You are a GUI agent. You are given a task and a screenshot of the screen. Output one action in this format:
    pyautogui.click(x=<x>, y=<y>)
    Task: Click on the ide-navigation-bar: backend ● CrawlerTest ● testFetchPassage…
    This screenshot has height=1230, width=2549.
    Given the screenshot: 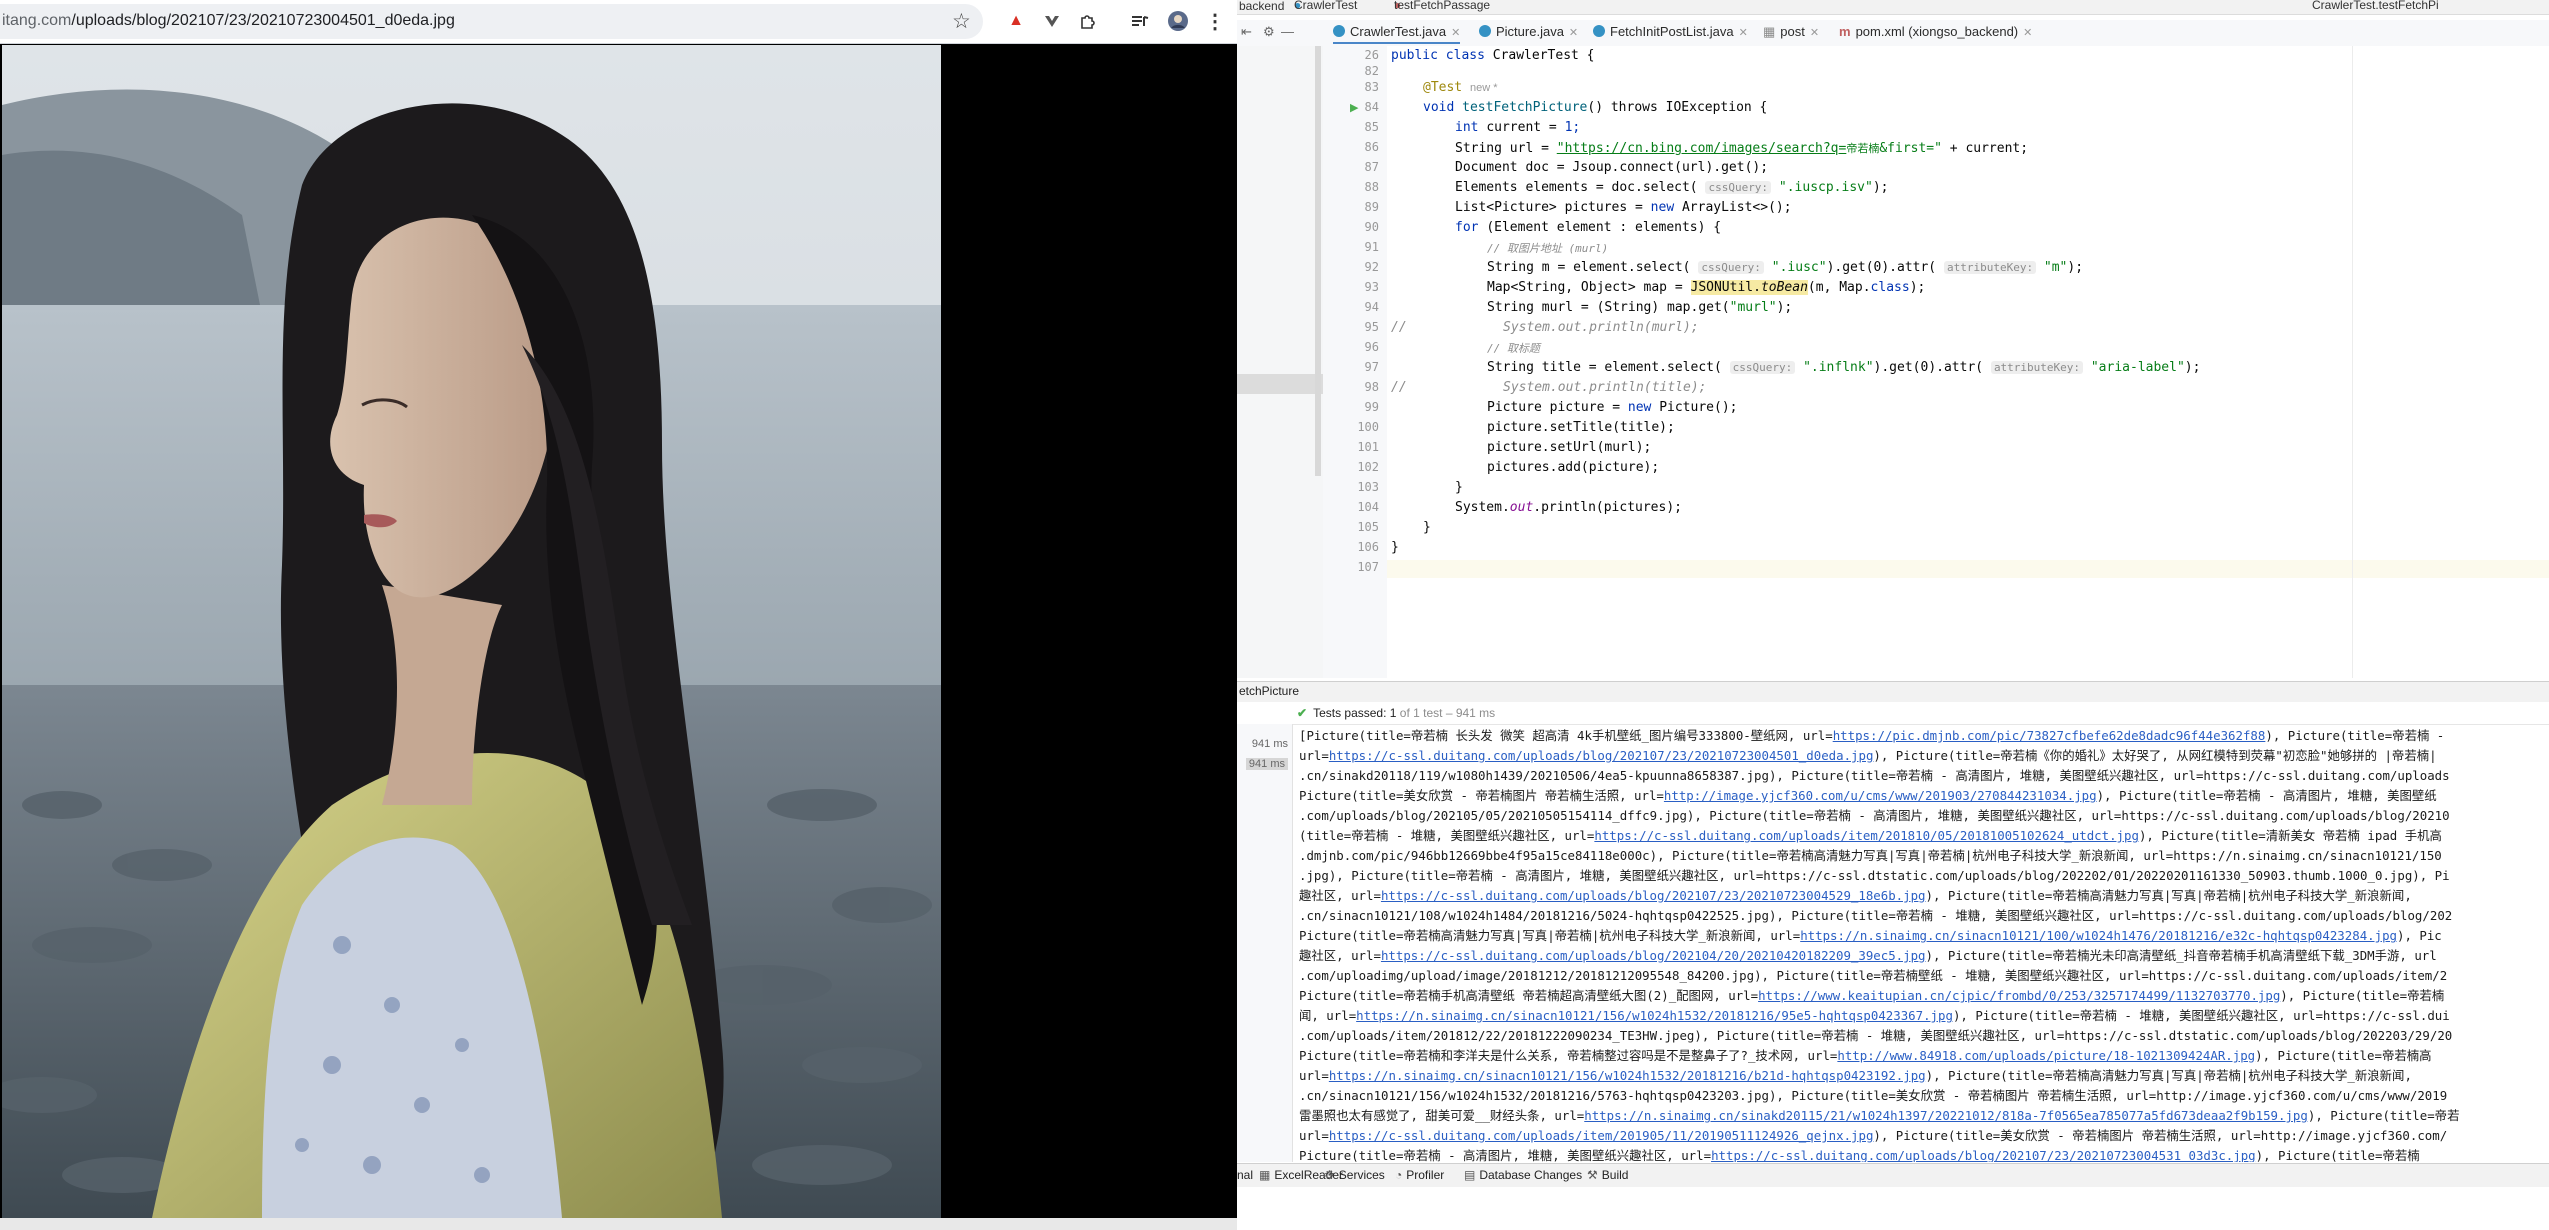 What is the action you would take?
    pyautogui.click(x=1893, y=7)
    